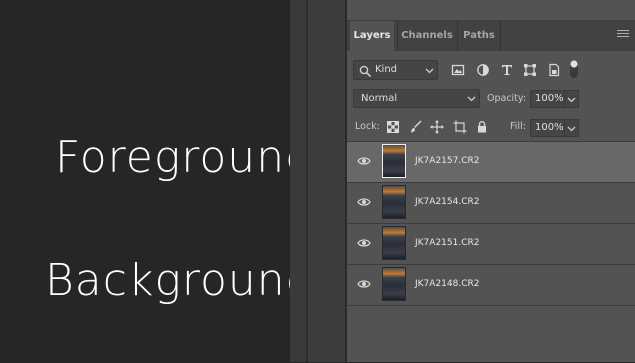 The image size is (635, 363). I want to click on lock-transparent-pixels-icon, so click(393, 127).